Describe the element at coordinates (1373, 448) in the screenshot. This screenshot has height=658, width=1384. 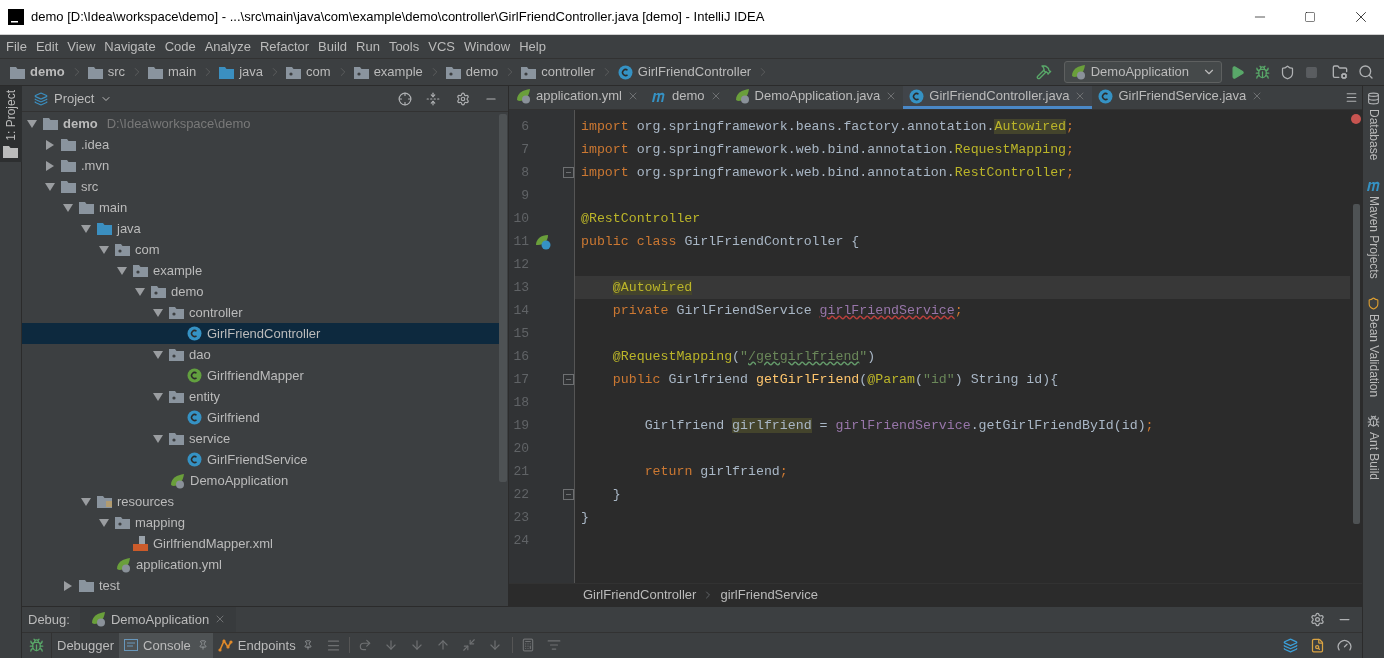
I see `tool-window-tab: Ant Build` at that location.